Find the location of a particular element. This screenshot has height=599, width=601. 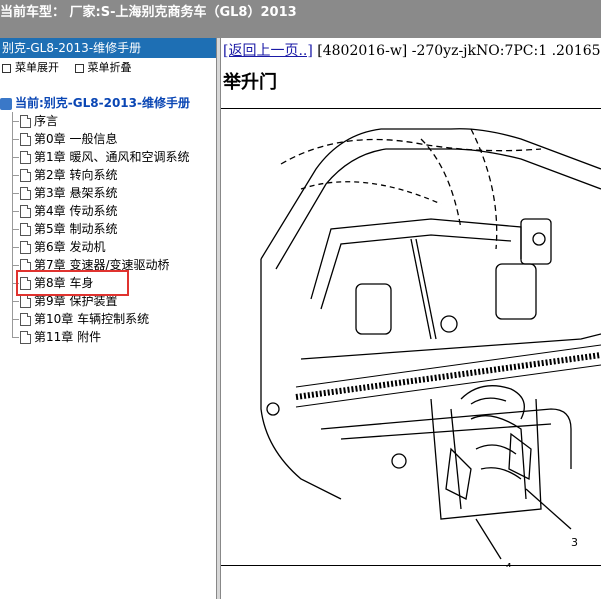

tree-item-chapter-10: 第10章 车辆控制系统 is located at coordinates (108, 319).